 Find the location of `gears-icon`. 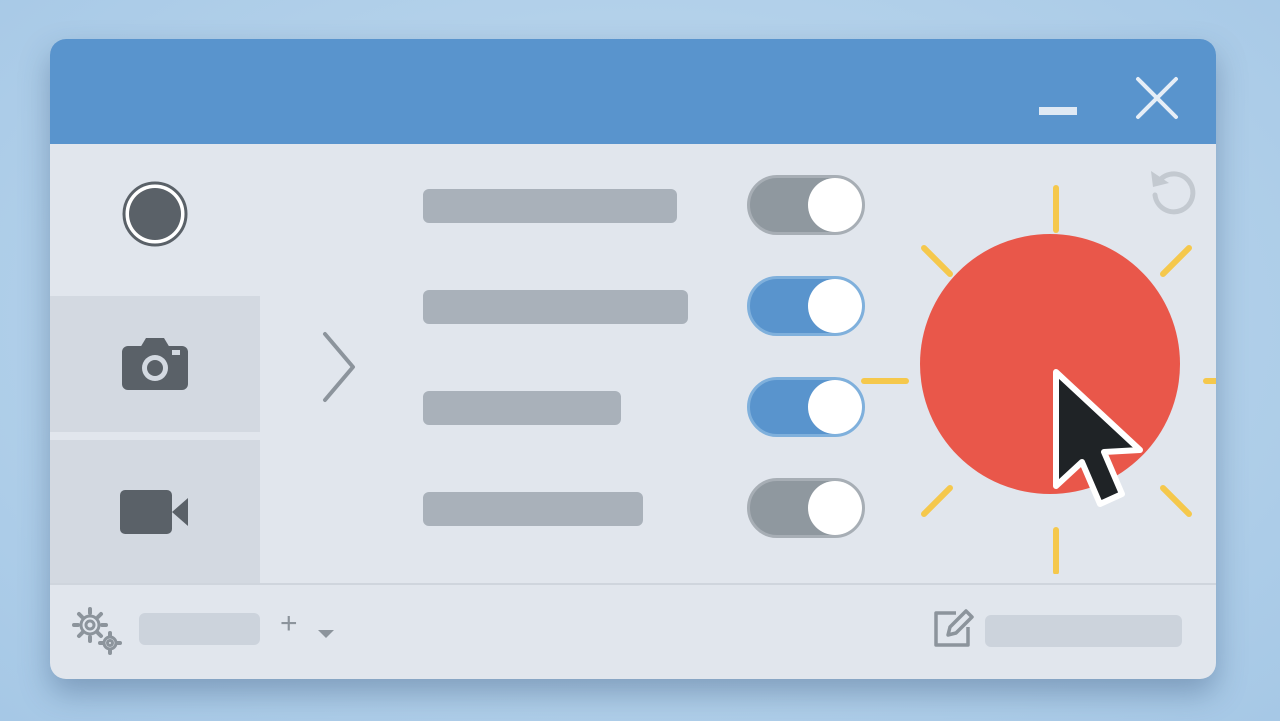

gears-icon is located at coordinates (98, 631).